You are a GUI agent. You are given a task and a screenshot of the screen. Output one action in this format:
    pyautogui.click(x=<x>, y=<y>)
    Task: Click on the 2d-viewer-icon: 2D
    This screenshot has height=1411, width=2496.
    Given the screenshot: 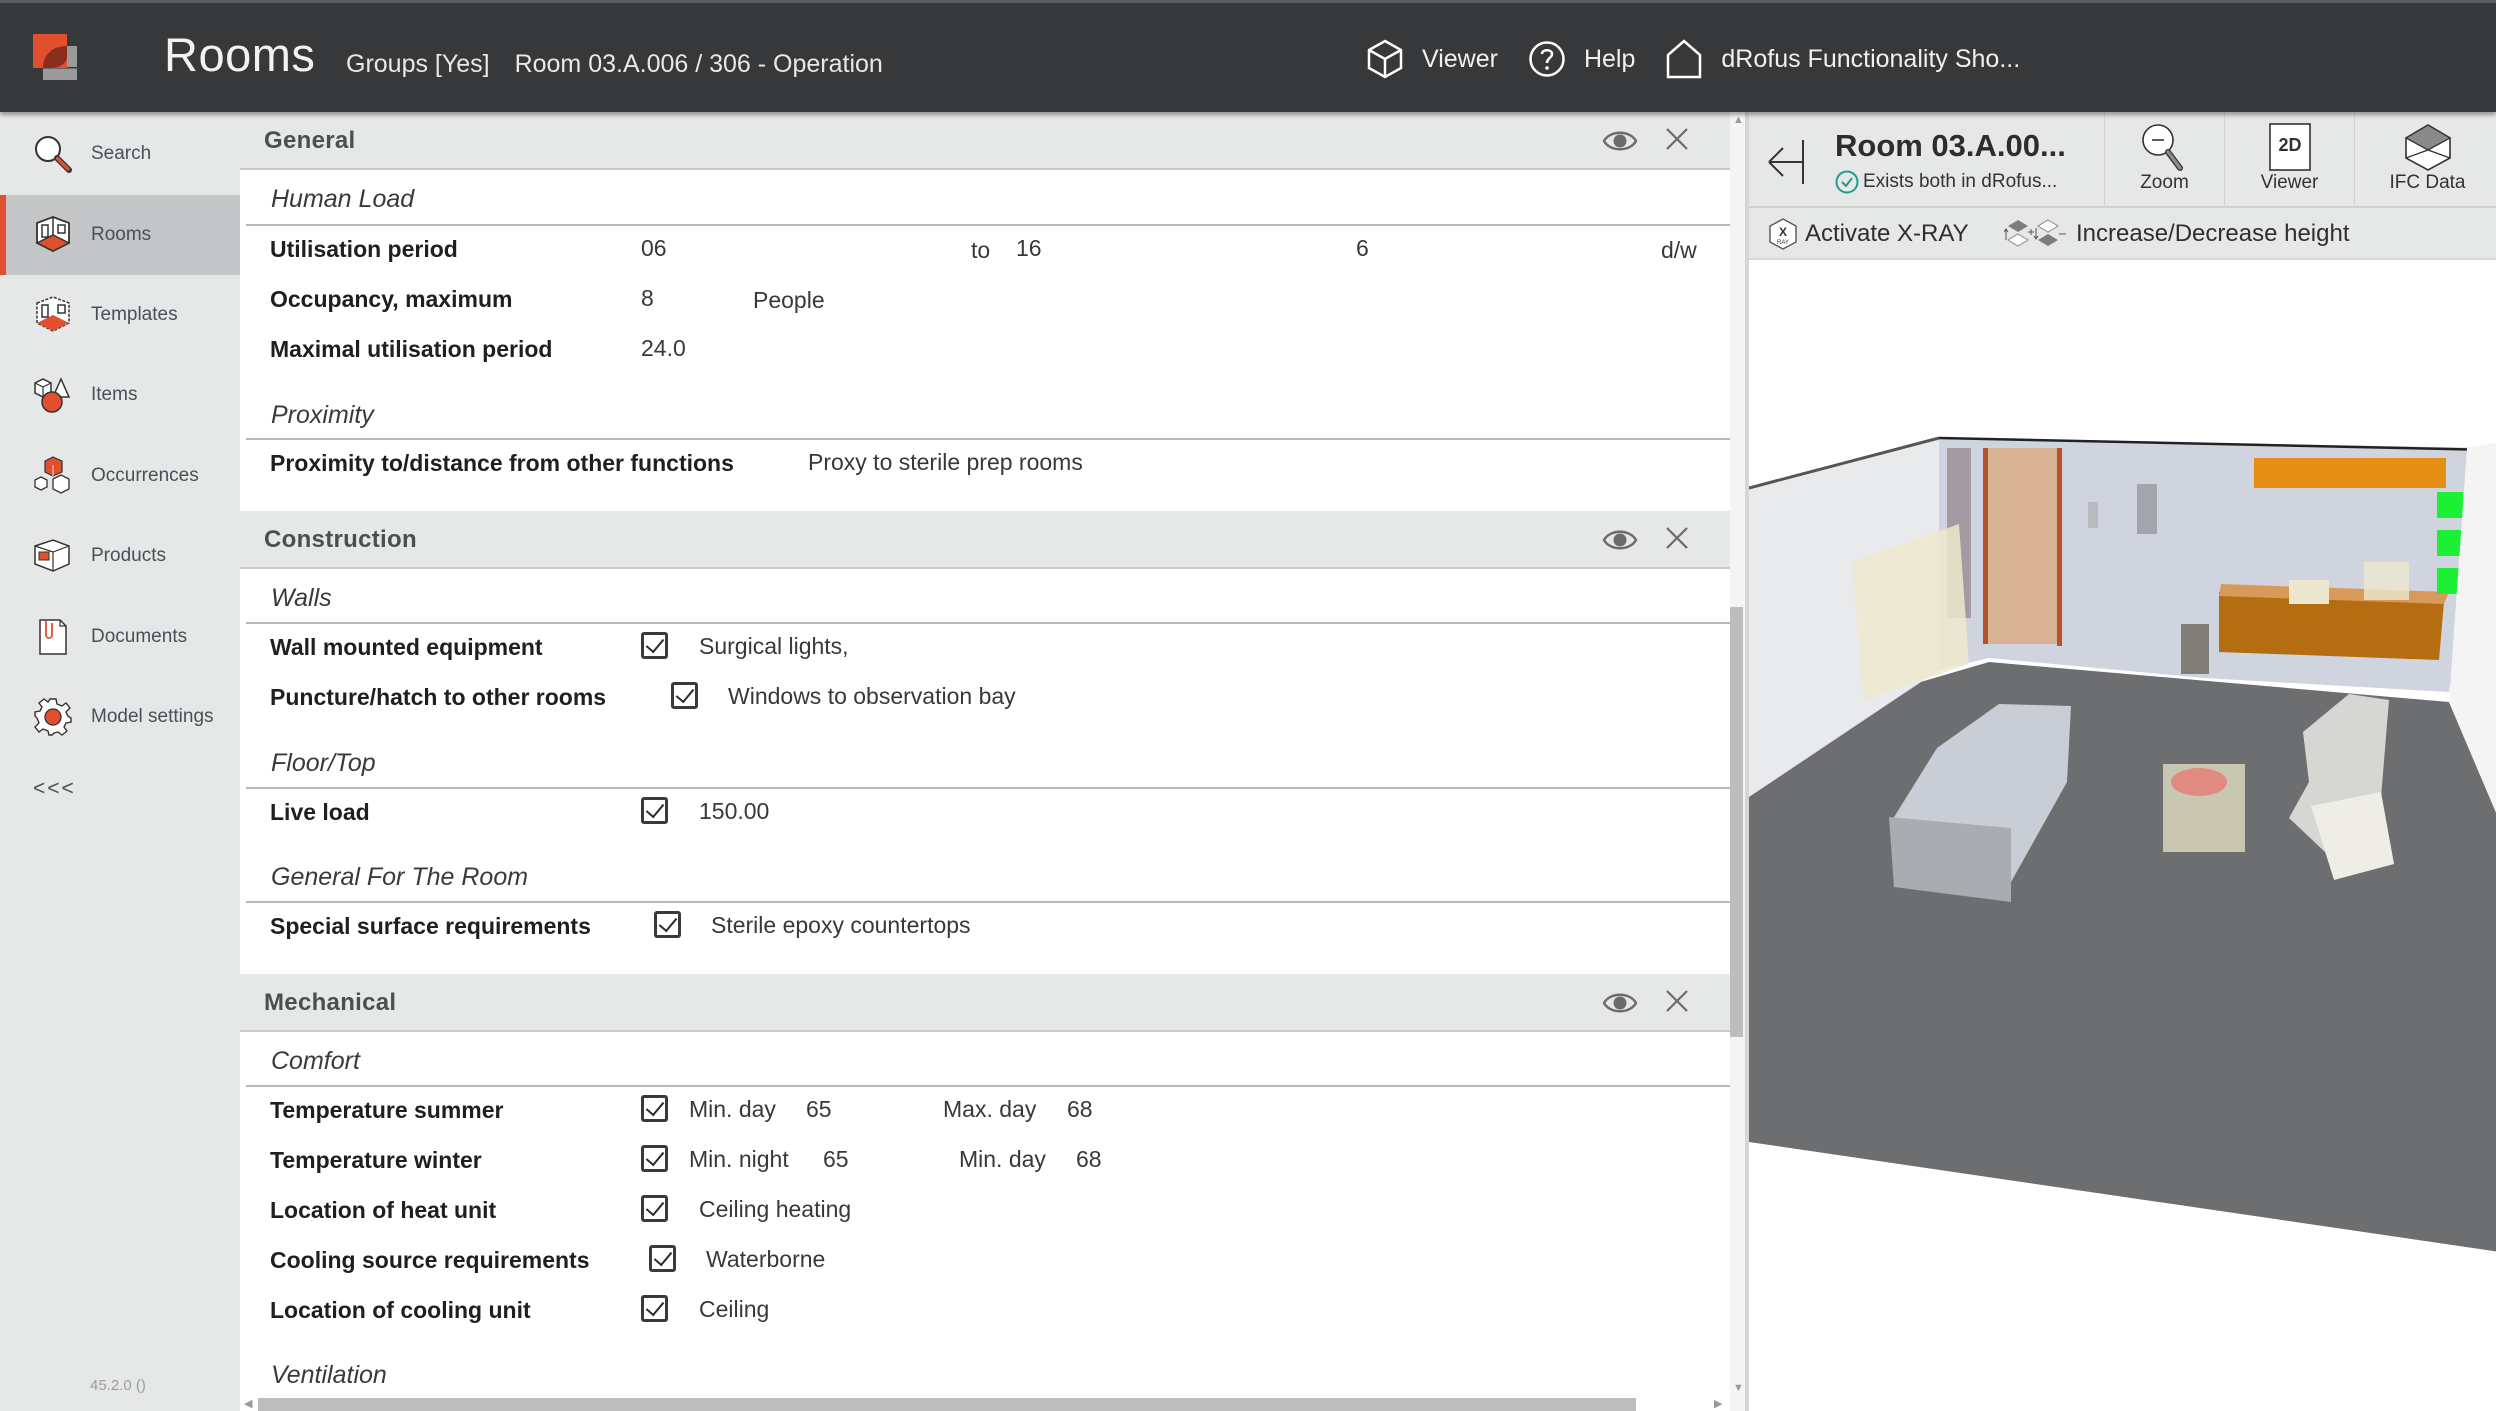 What is the action you would take?
    pyautogui.click(x=2289, y=147)
    